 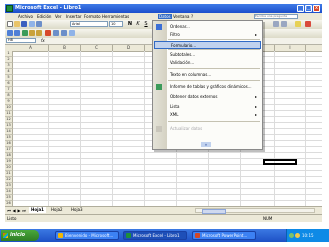 What do you see at coordinates (77, 210) in the screenshot?
I see `sheet-tab-hoja3: Hoja3` at bounding box center [77, 210].